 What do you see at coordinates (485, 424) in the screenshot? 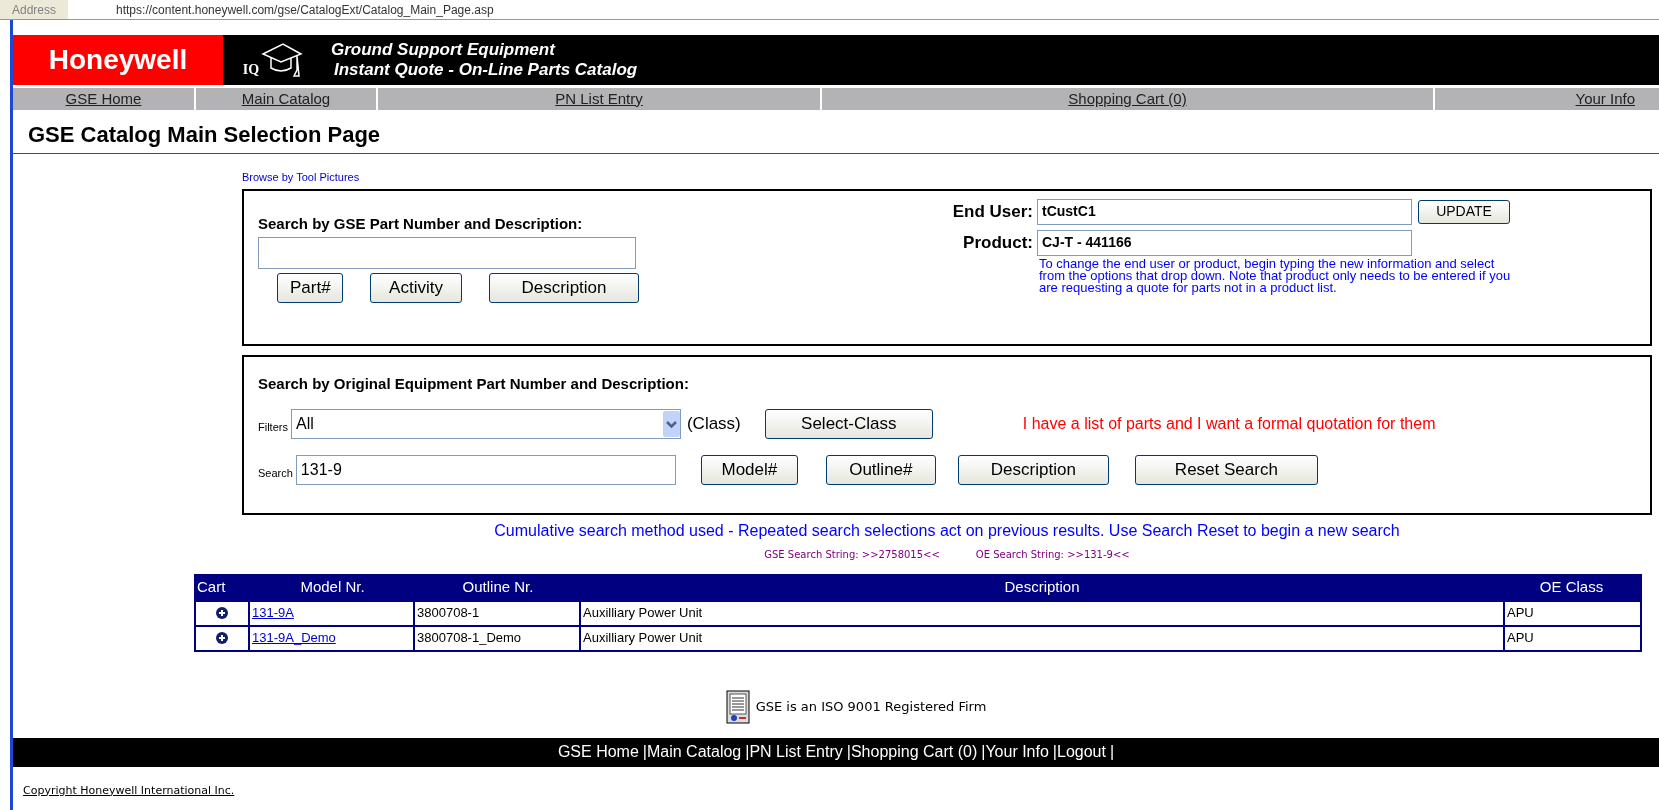
I see `filter-dropdown: All` at bounding box center [485, 424].